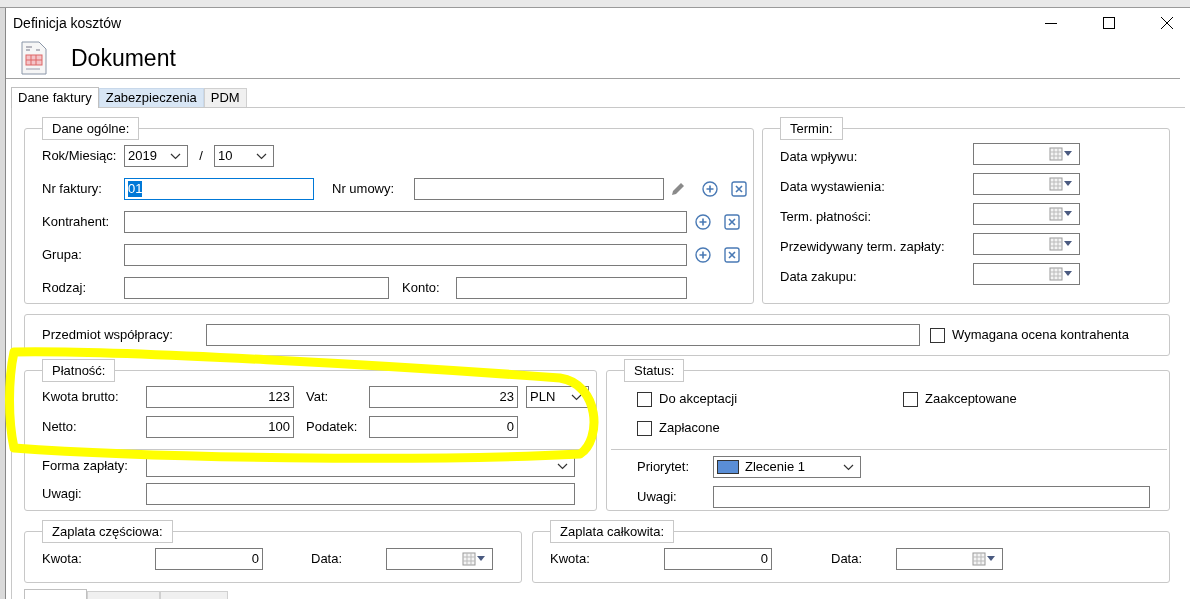 Image resolution: width=1190 pixels, height=599 pixels. I want to click on field-label: Forma zapłaty:, so click(85, 466).